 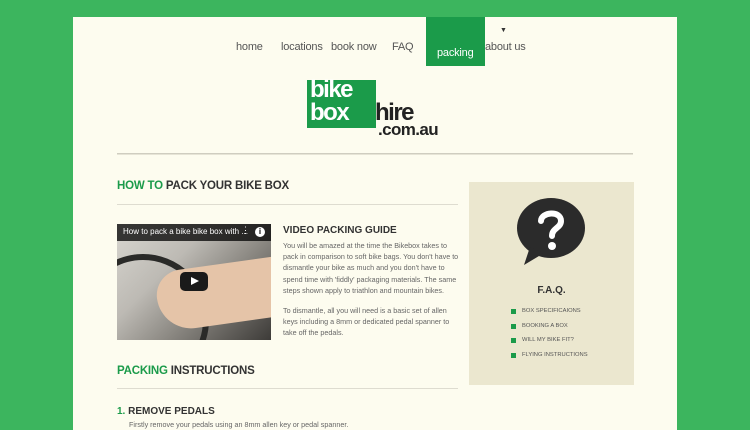 I want to click on video-player: How to pack a bike bike box with ... ⋮ i, so click(x=194, y=282).